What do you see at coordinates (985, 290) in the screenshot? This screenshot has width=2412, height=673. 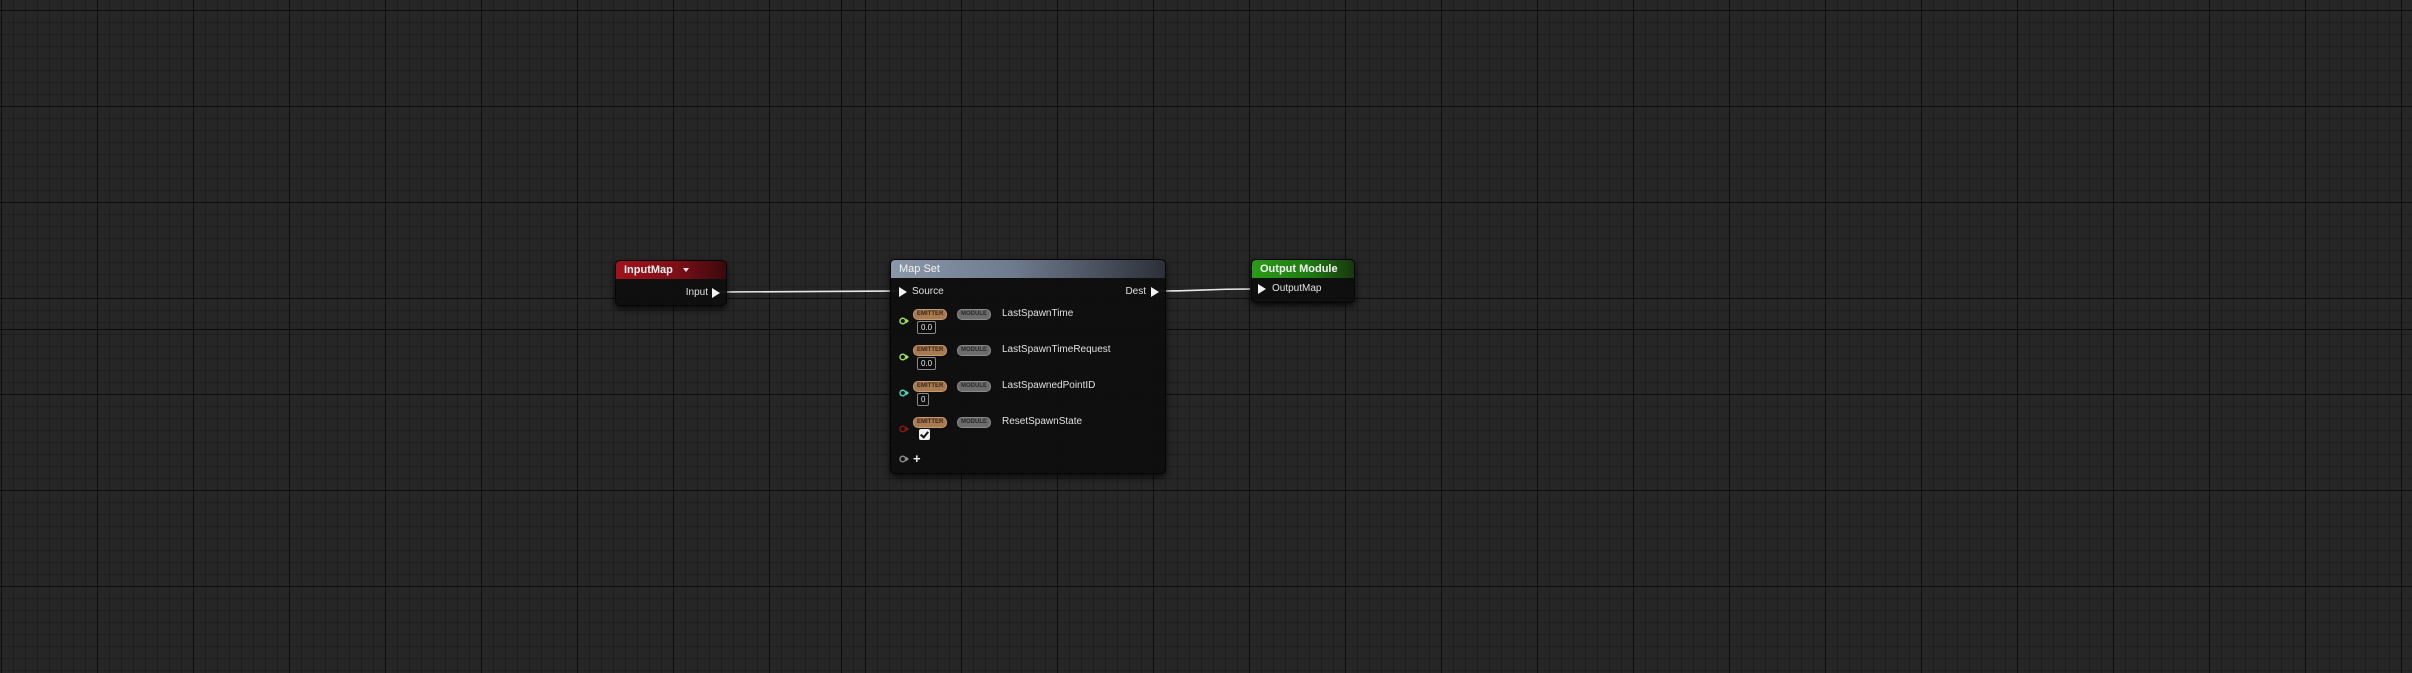 I see `wires-layer` at bounding box center [985, 290].